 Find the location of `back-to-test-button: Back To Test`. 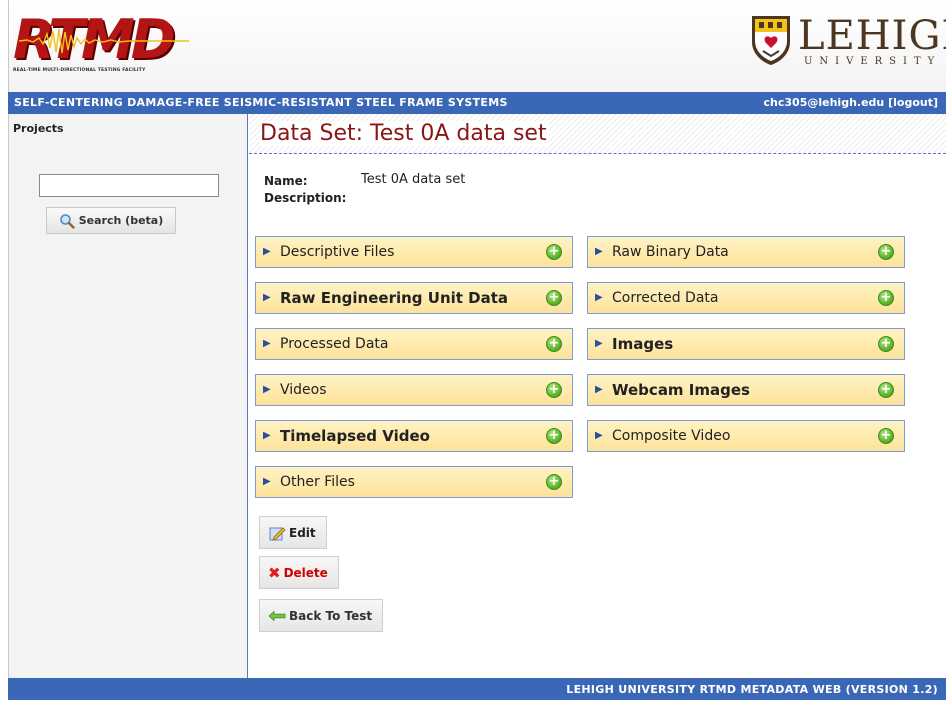

back-to-test-button: Back To Test is located at coordinates (321, 615).